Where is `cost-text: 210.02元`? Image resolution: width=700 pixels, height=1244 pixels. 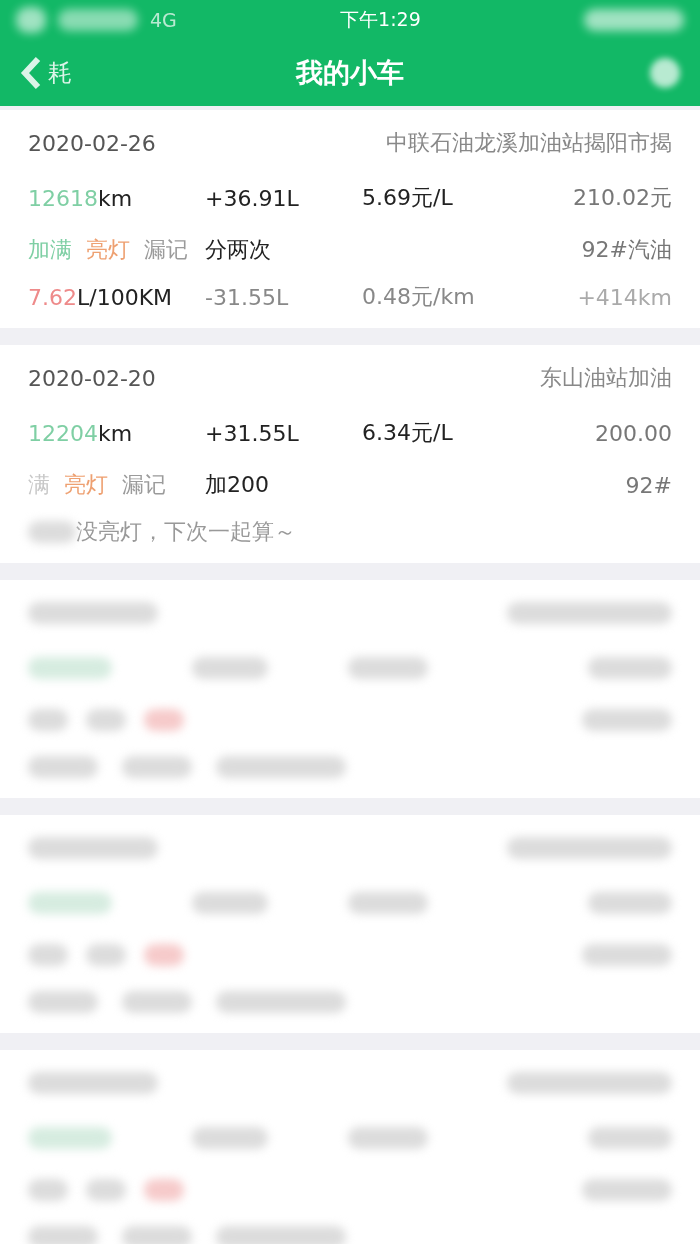 cost-text: 210.02元 is located at coordinates (622, 198).